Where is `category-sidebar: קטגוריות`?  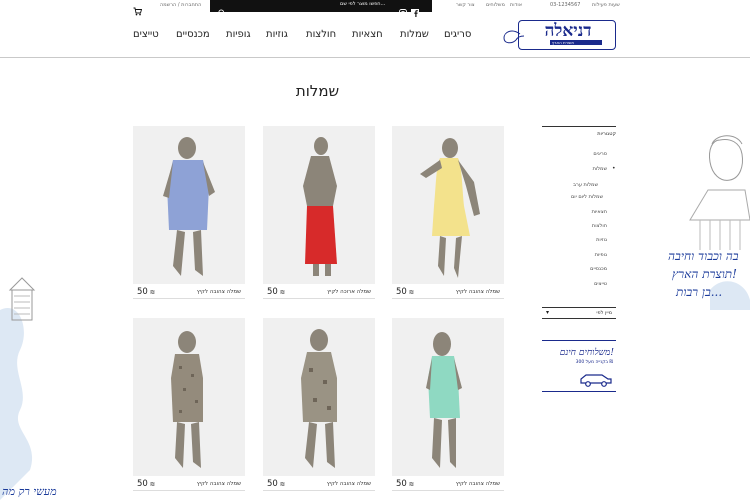
category-sidebar: קטגוריות is located at coordinates (579, 131).